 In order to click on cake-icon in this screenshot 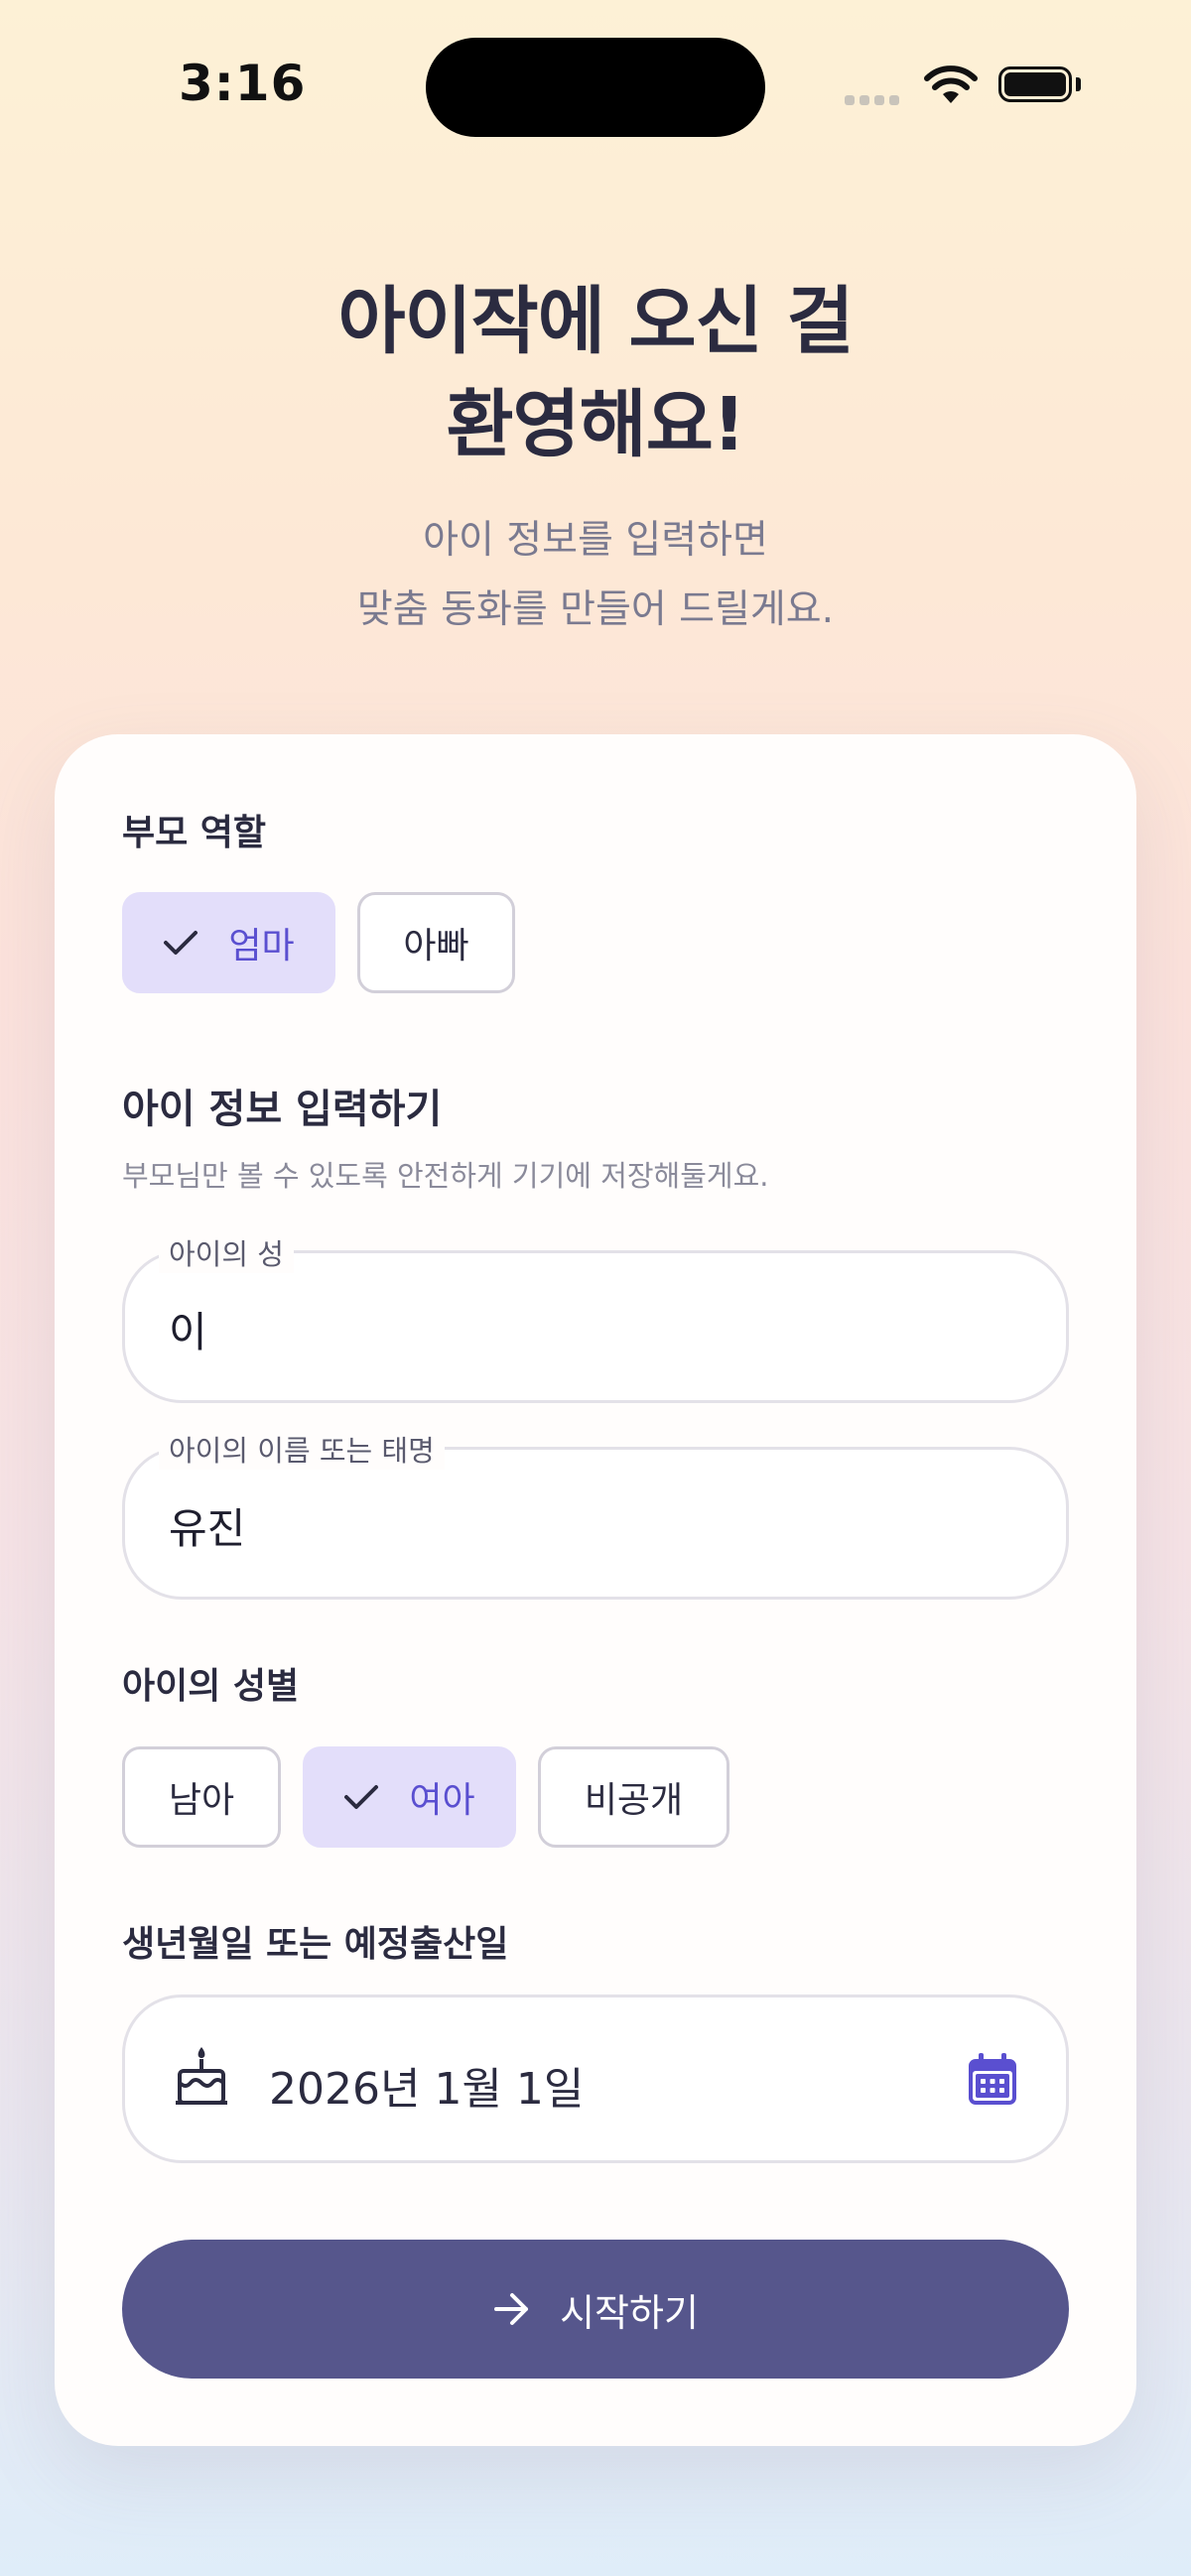, I will do `click(201, 2078)`.